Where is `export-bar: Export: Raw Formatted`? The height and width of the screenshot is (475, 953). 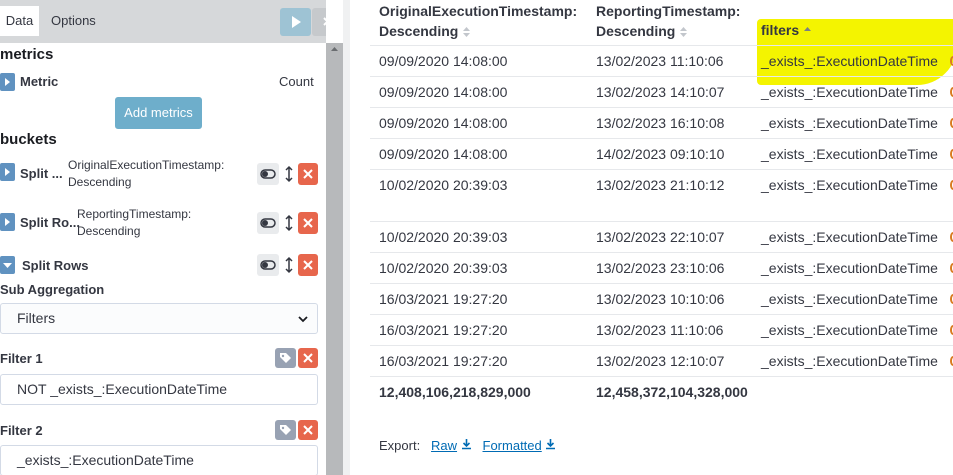
export-bar: Export: Raw Formatted is located at coordinates (467, 445).